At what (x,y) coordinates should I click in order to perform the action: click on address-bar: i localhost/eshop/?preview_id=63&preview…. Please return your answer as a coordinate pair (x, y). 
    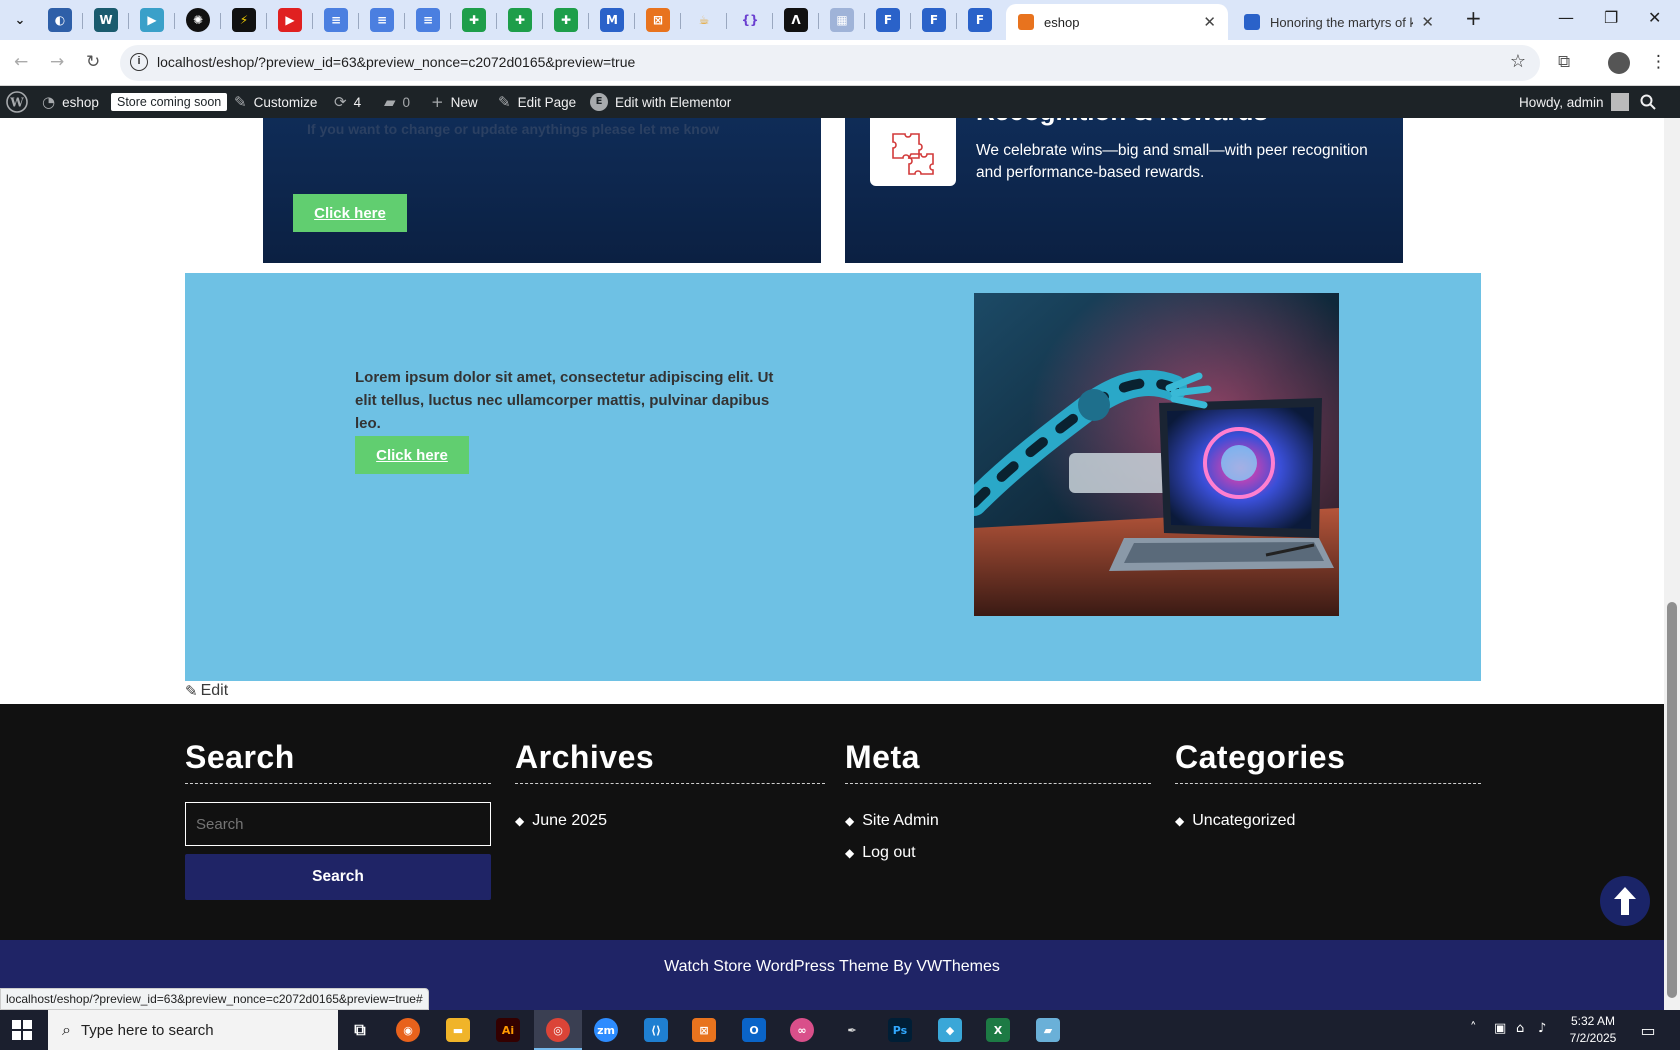
    Looking at the image, I should click on (830, 63).